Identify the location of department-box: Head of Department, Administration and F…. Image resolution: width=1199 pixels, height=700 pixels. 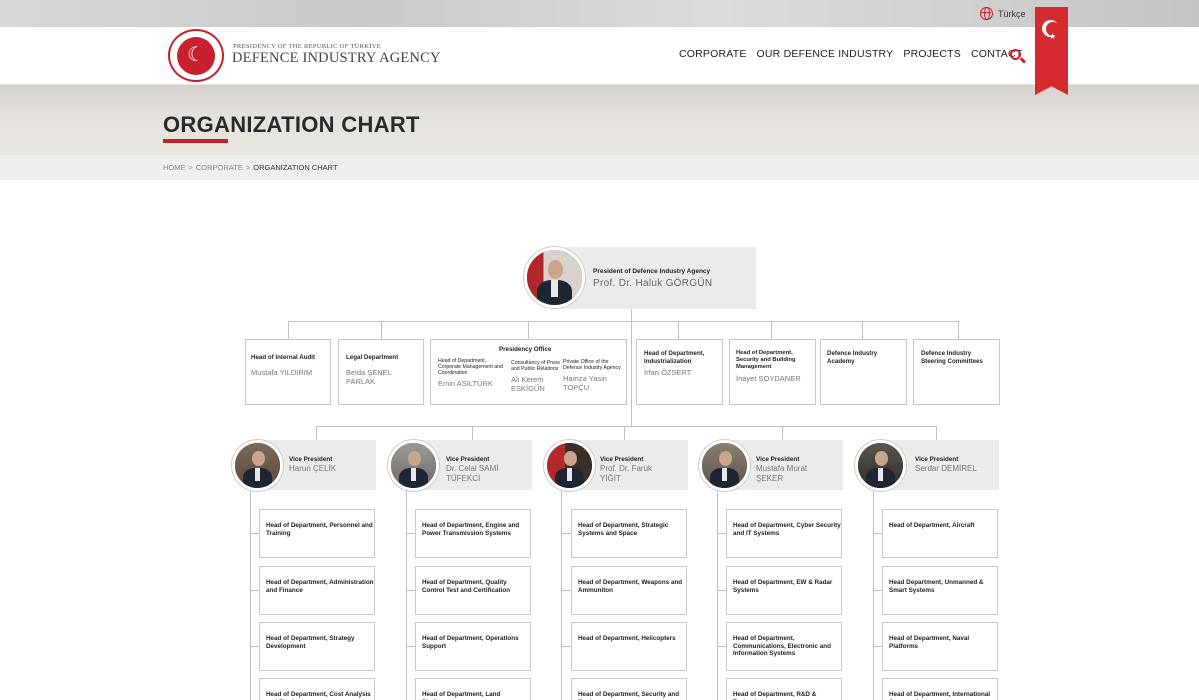
(317, 590).